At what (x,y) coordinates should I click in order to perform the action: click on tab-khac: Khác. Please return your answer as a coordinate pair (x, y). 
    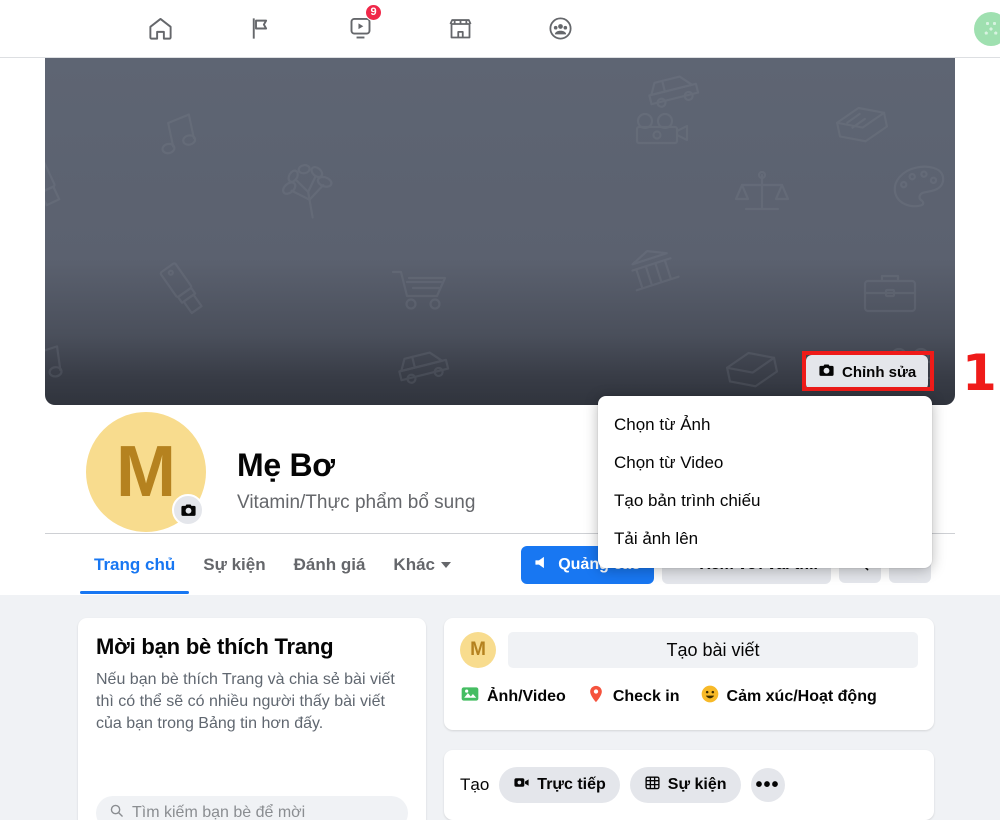
    Looking at the image, I should click on (422, 565).